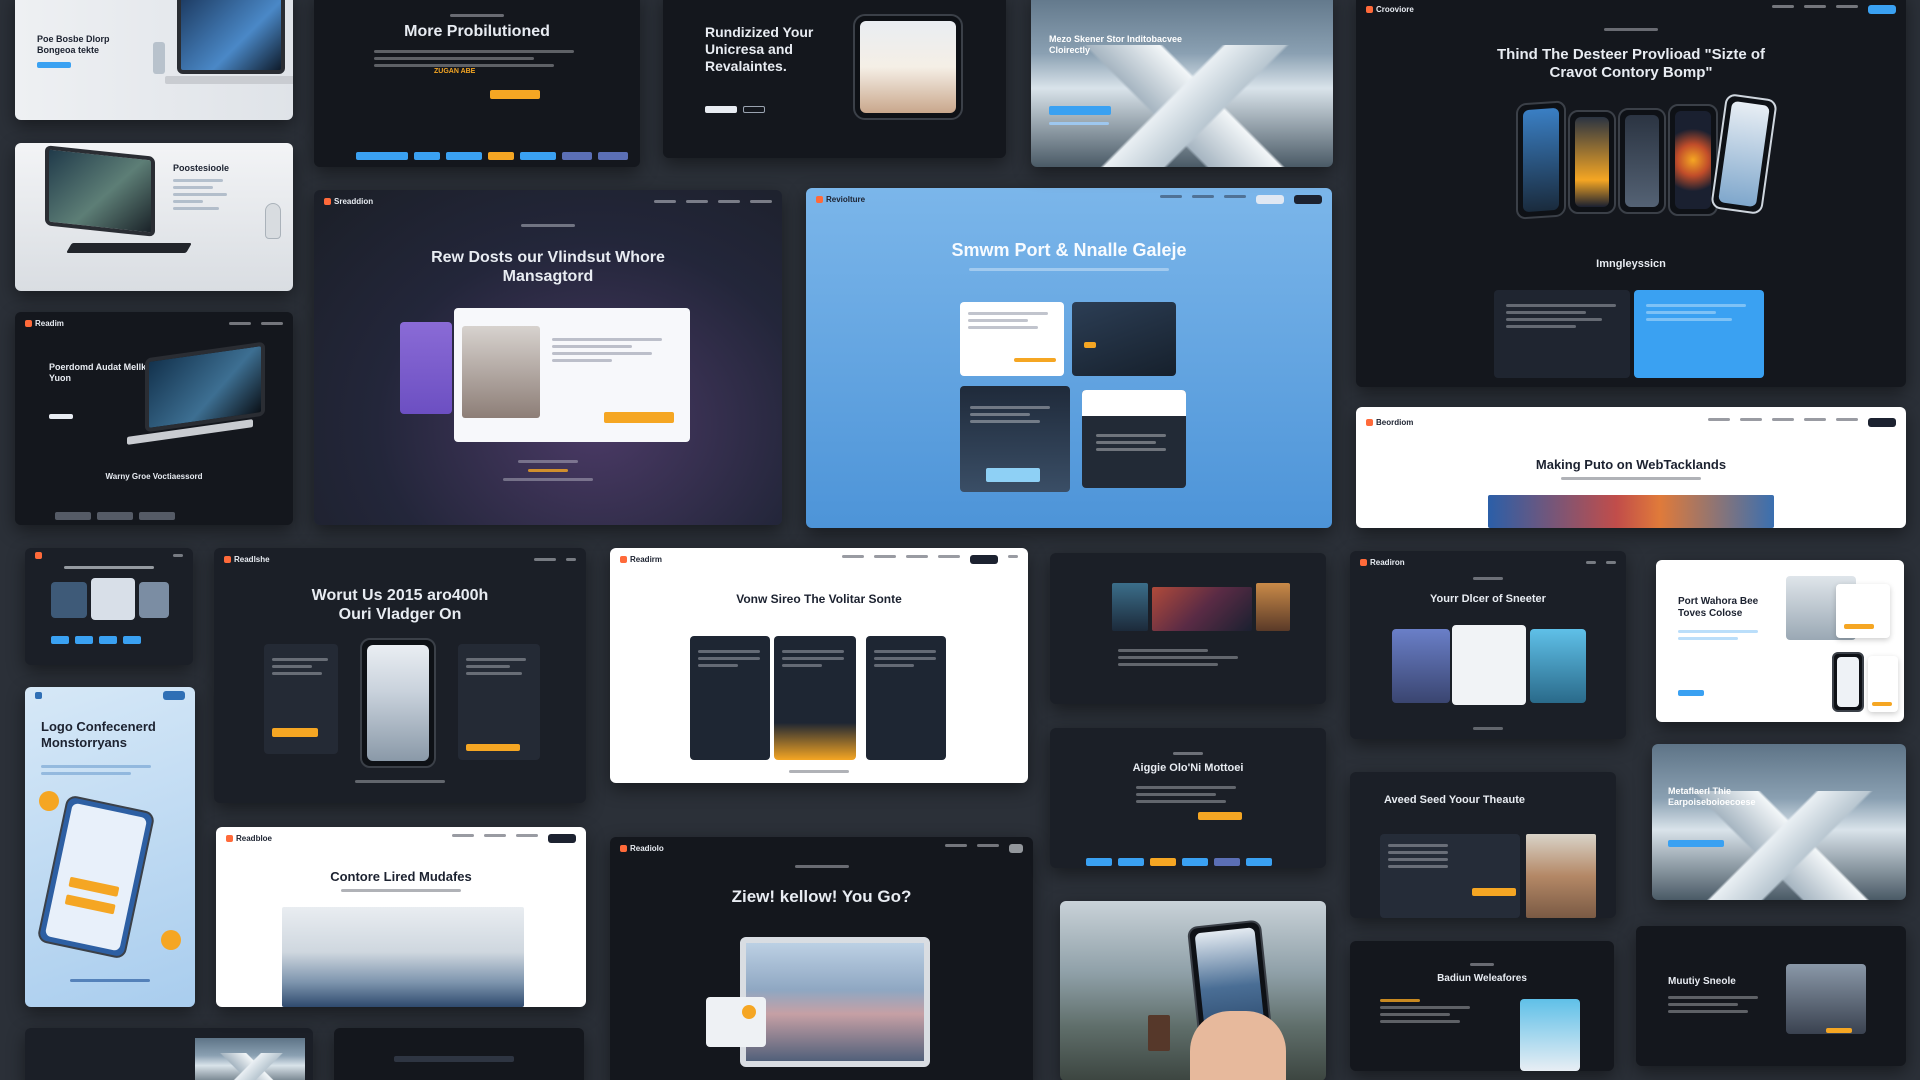  I want to click on preview-tile-logo-app: Logo Confecenerd Monstorryans, so click(110, 847).